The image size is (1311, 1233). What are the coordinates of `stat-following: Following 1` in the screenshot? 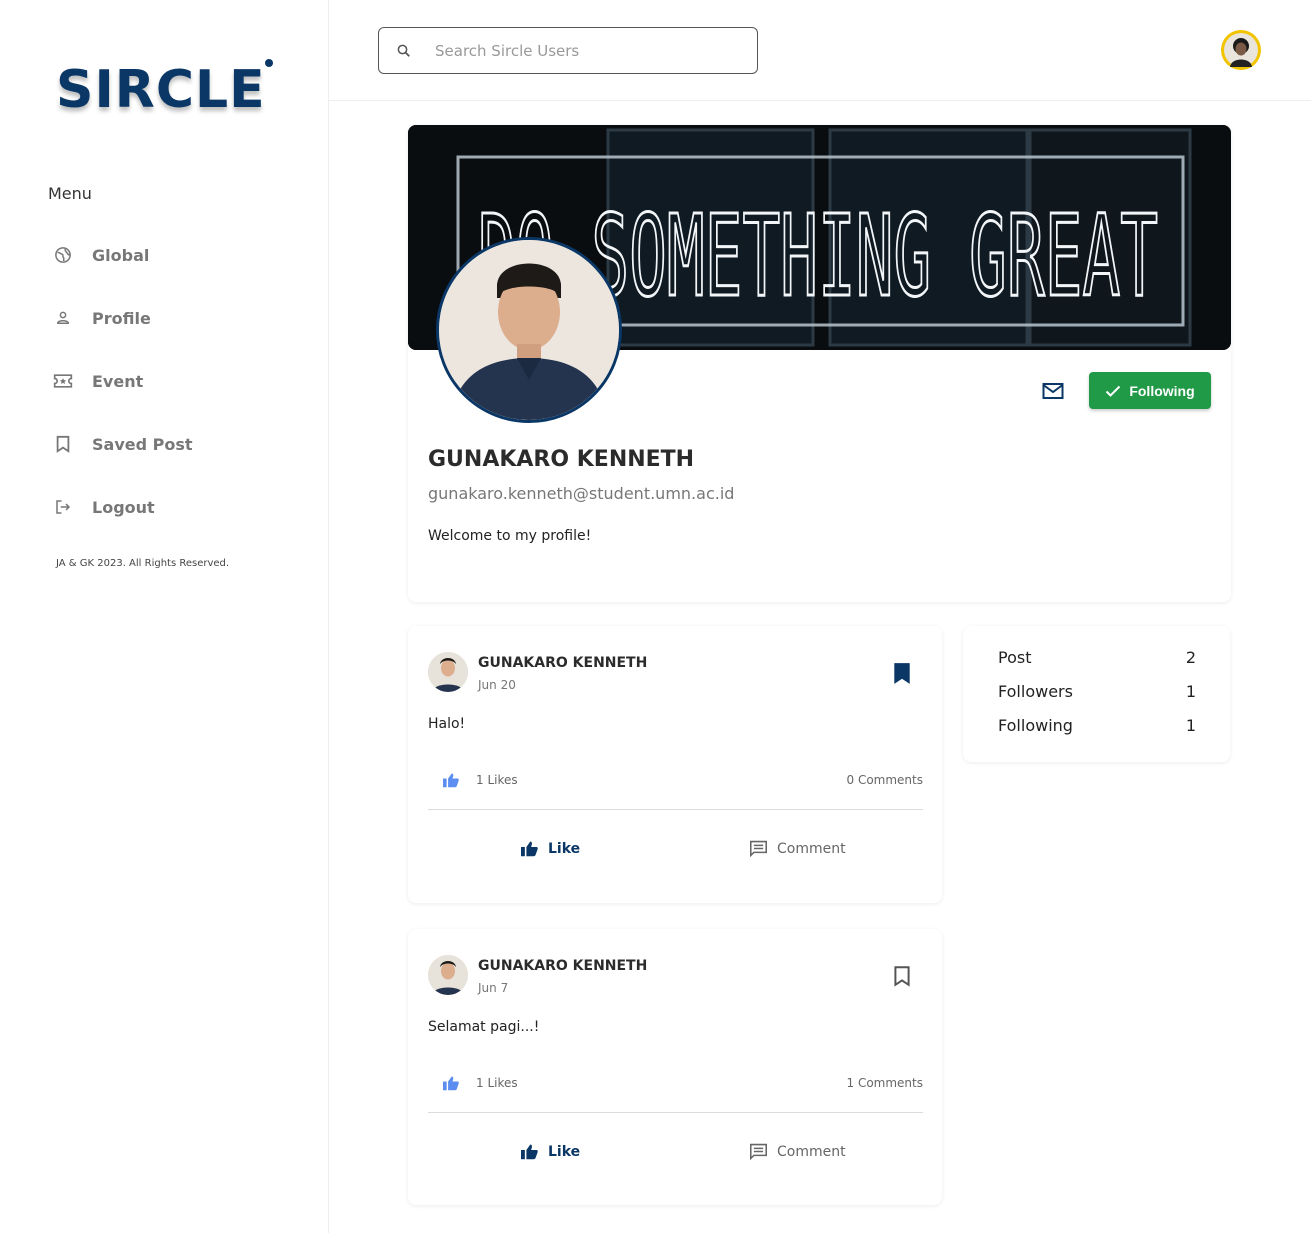 It's located at (1097, 725).